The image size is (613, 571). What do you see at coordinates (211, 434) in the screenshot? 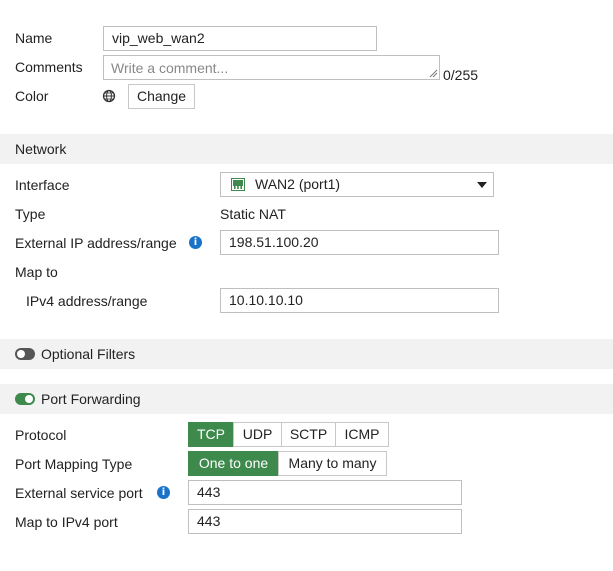
I see `protocol-tcp-button: TCP` at bounding box center [211, 434].